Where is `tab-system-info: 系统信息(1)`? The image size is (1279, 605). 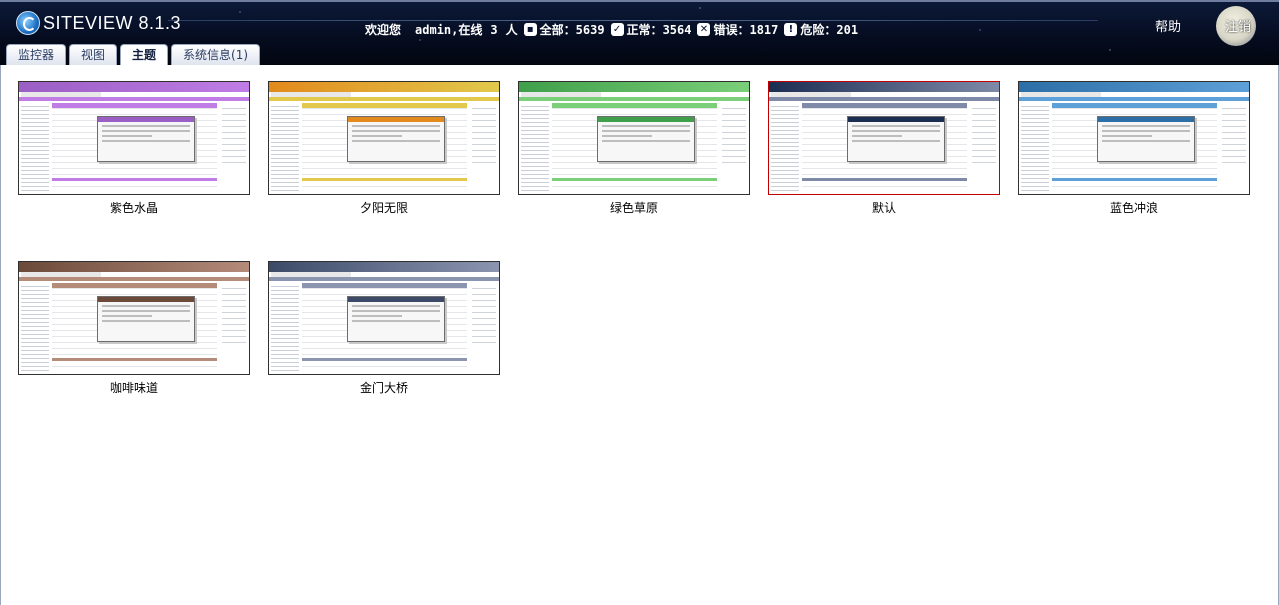 tab-system-info: 系统信息(1) is located at coordinates (216, 54).